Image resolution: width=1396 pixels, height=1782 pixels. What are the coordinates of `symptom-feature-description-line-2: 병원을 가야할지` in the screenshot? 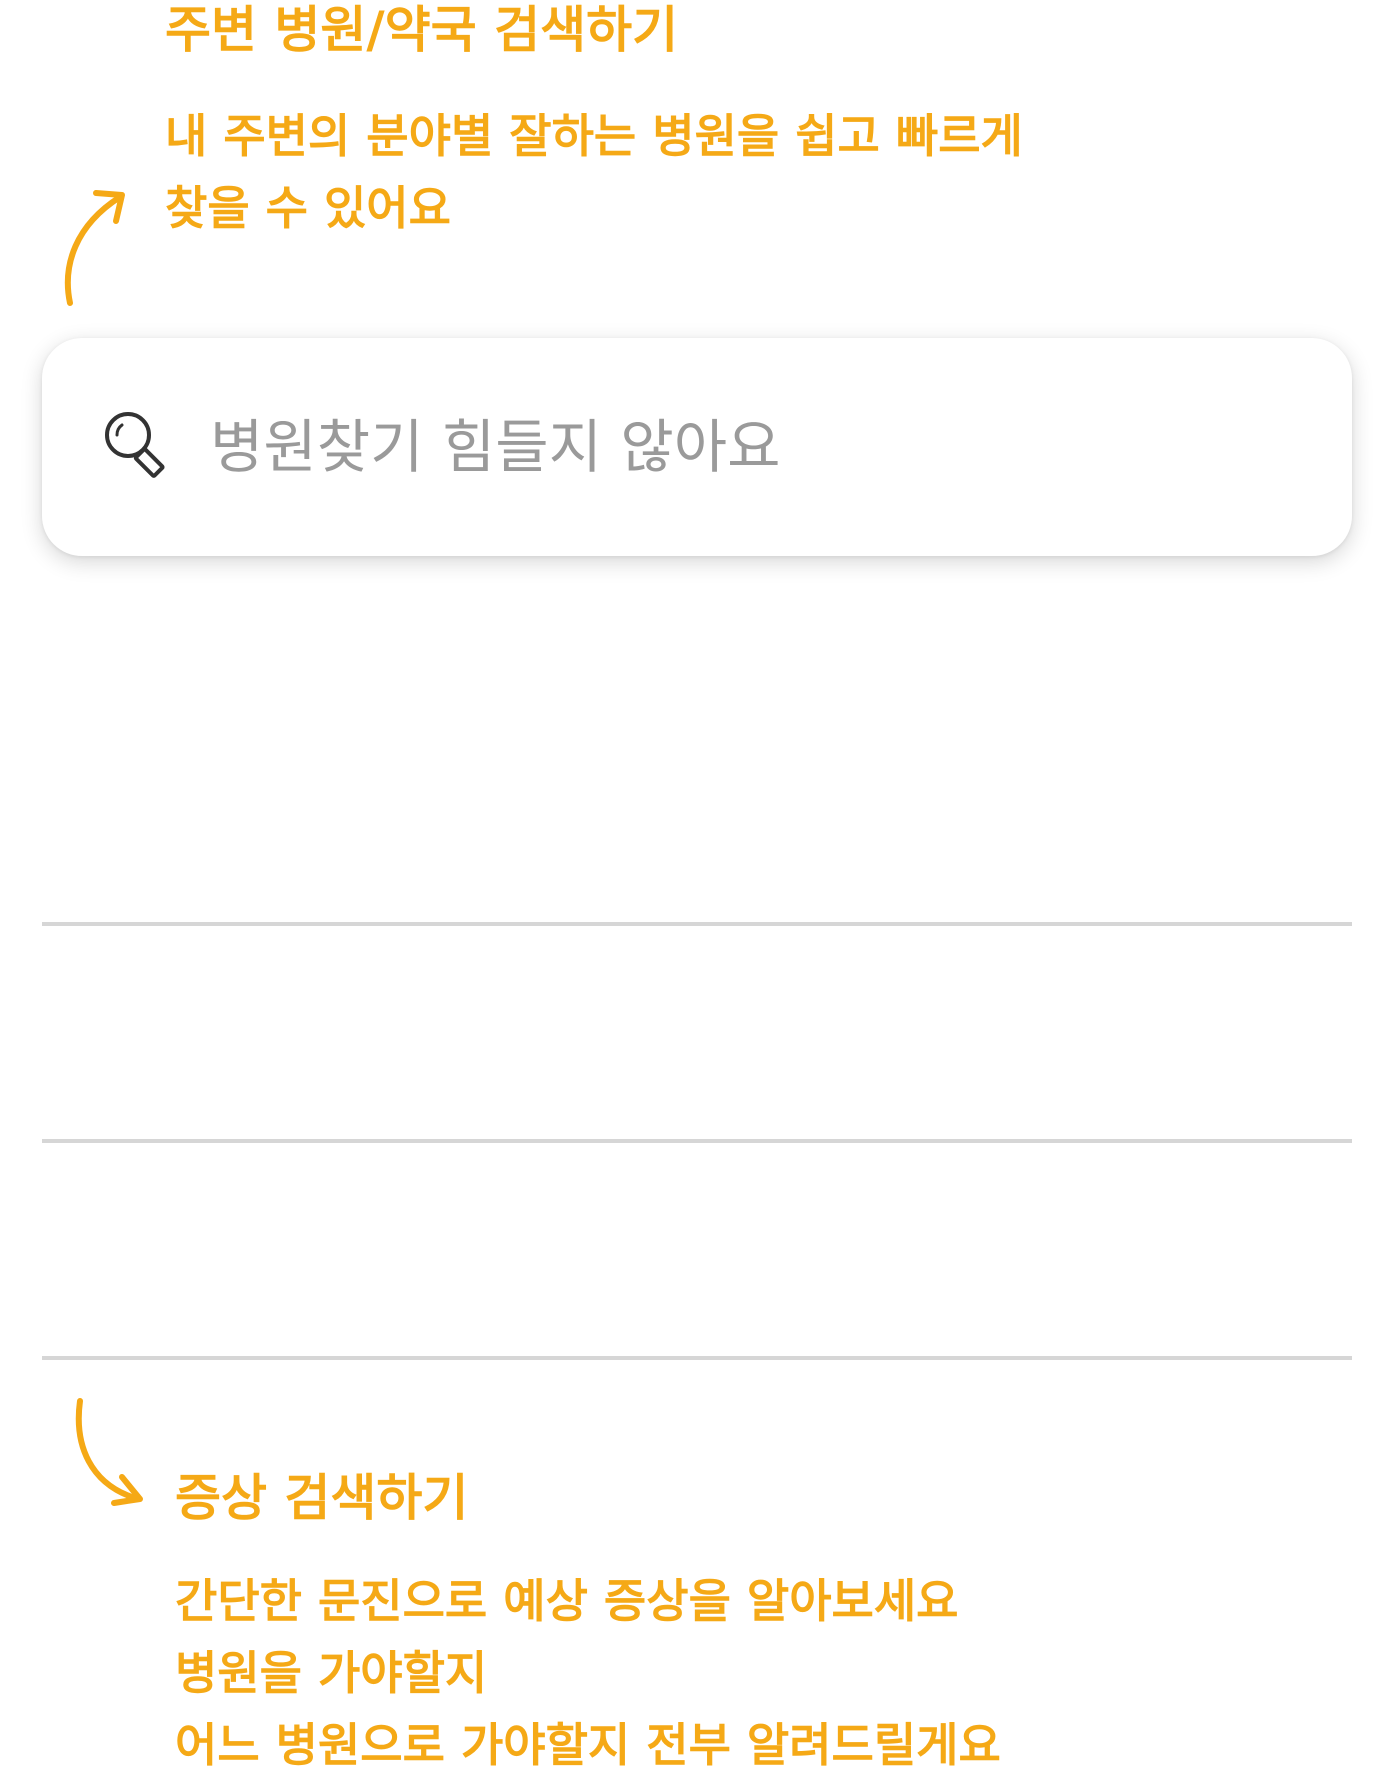 It's located at (331, 1673).